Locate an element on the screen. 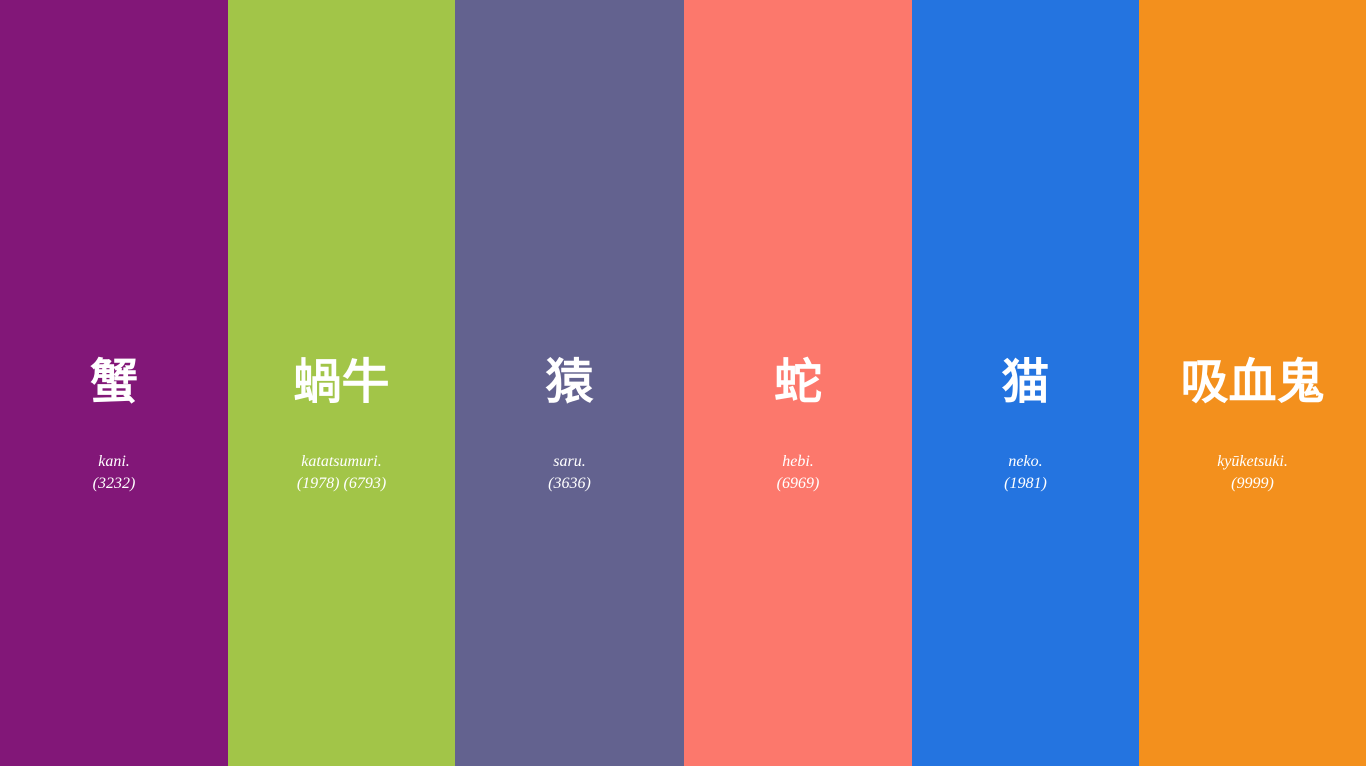  number-label: (3636) is located at coordinates (569, 483).